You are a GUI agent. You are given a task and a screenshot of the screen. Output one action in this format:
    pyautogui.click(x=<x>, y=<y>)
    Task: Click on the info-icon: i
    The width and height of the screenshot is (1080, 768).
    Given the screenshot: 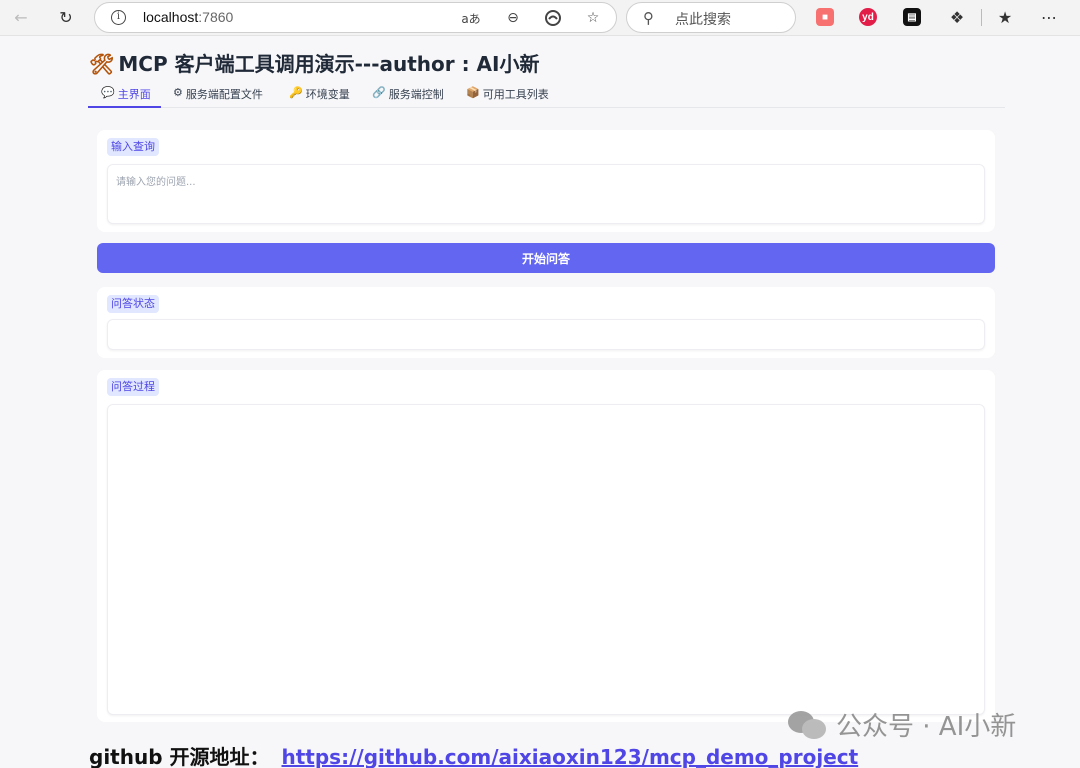 What is the action you would take?
    pyautogui.click(x=118, y=17)
    